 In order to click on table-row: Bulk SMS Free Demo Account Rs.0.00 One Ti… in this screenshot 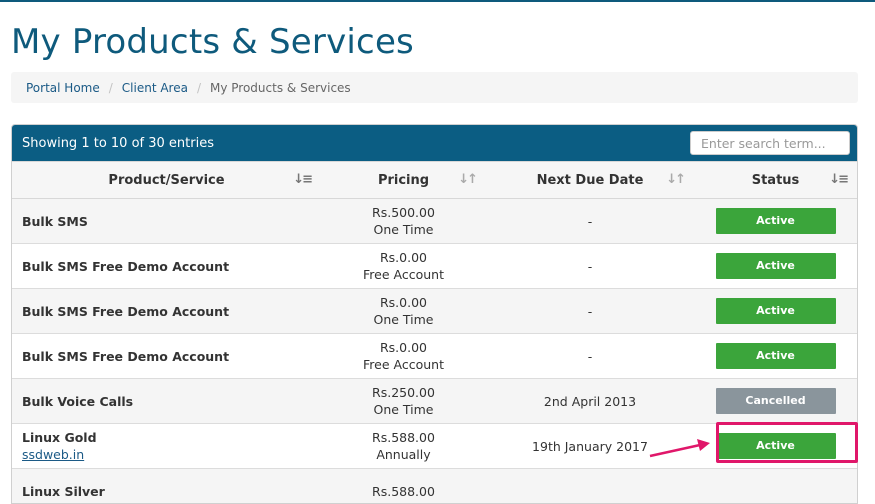, I will do `click(434, 311)`.